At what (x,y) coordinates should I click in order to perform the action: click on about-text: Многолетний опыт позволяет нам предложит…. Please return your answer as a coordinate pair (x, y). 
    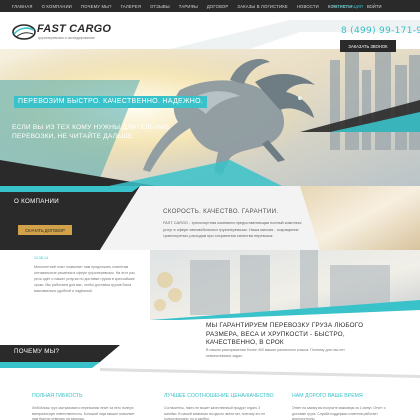
    Looking at the image, I should click on (84, 279).